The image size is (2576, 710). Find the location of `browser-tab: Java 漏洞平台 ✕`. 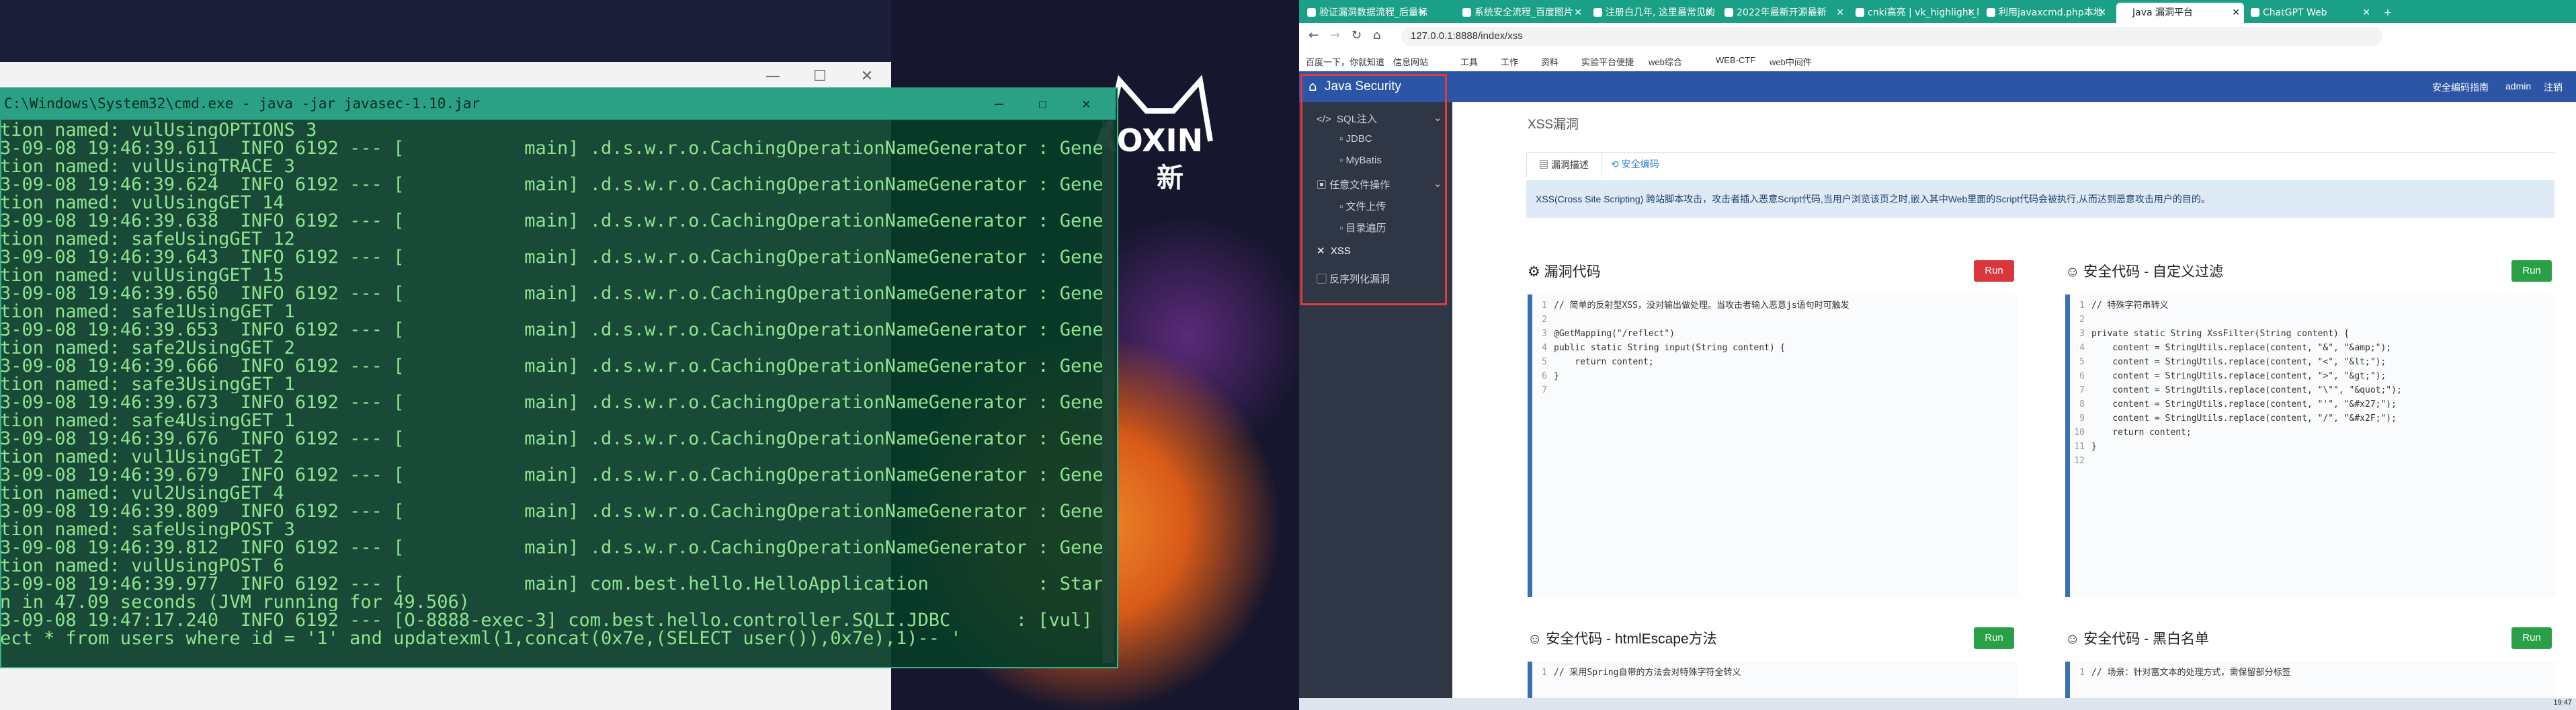

browser-tab: Java 漏洞平台 ✕ is located at coordinates (2180, 13).